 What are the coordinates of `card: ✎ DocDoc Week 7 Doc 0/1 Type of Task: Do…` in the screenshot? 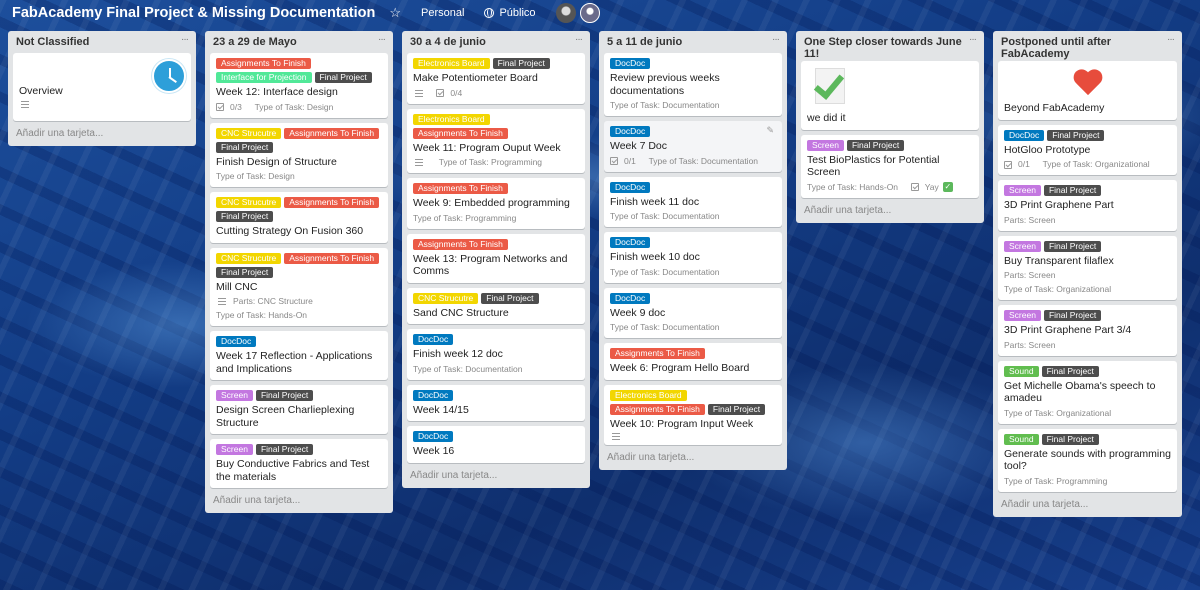 It's located at (693, 146).